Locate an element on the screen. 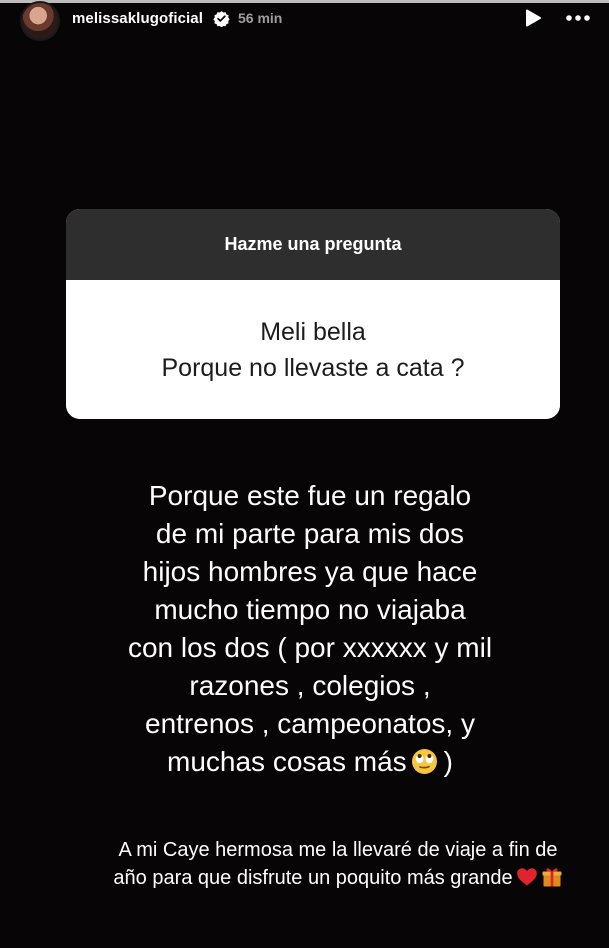 This screenshot has width=609, height=948. play-icon is located at coordinates (533, 18).